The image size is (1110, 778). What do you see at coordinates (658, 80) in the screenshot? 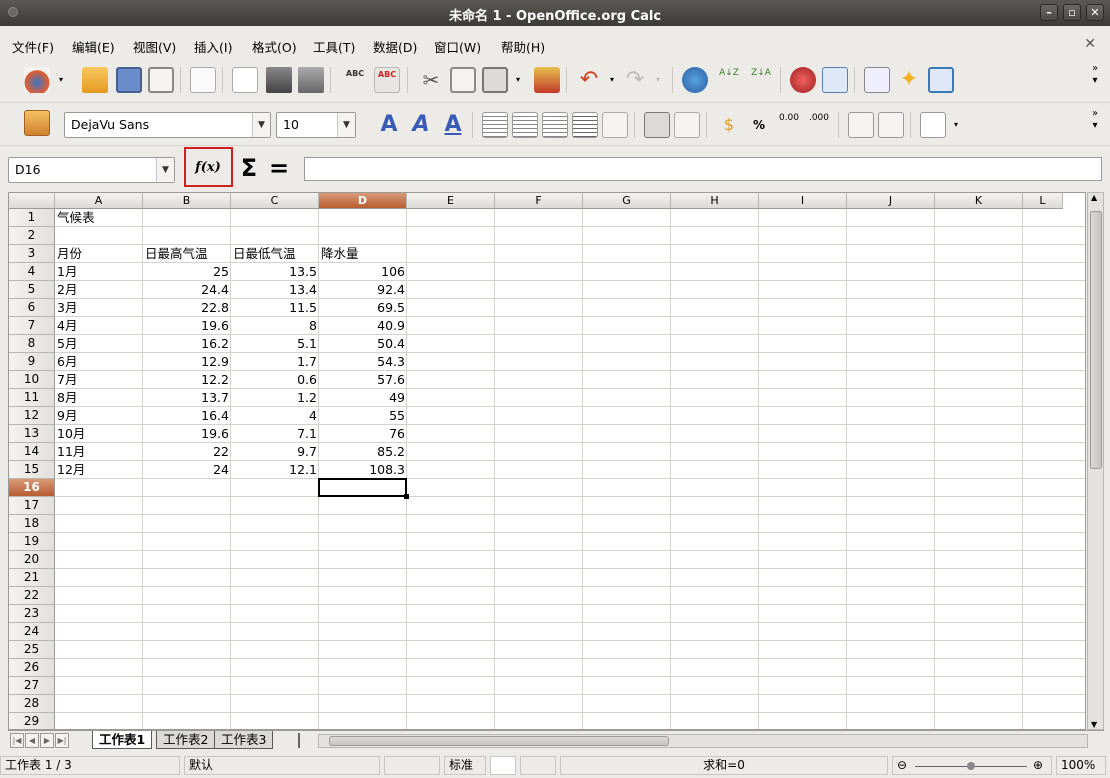
I see `redo-dropdown-icon: ▾` at bounding box center [658, 80].